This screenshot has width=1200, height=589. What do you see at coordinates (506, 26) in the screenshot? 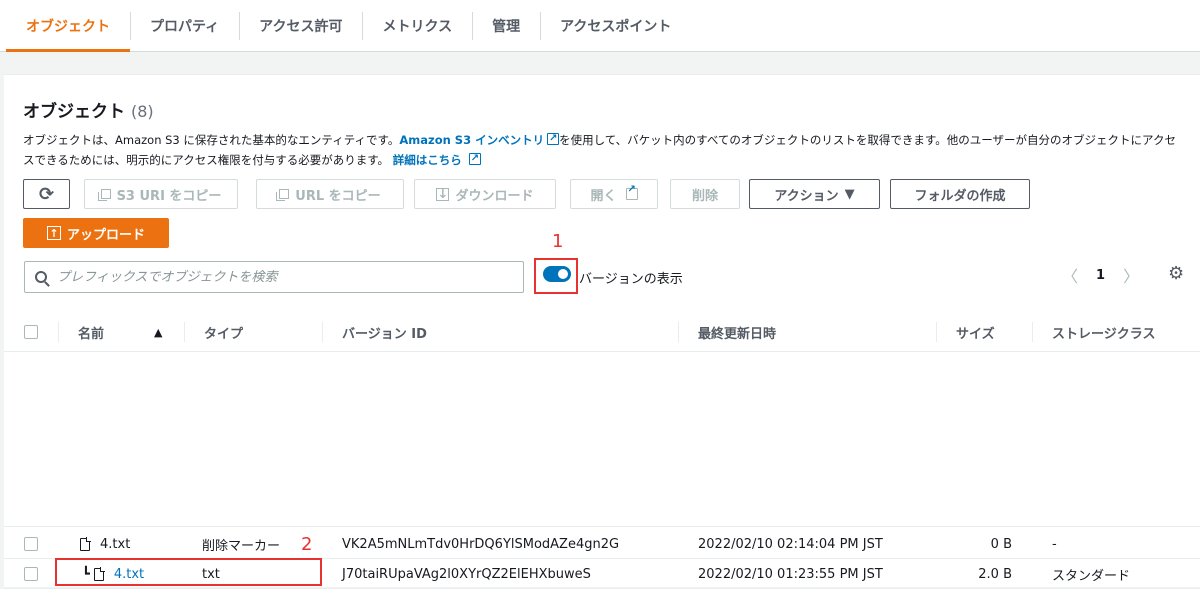
I see `tab-management: 管理` at bounding box center [506, 26].